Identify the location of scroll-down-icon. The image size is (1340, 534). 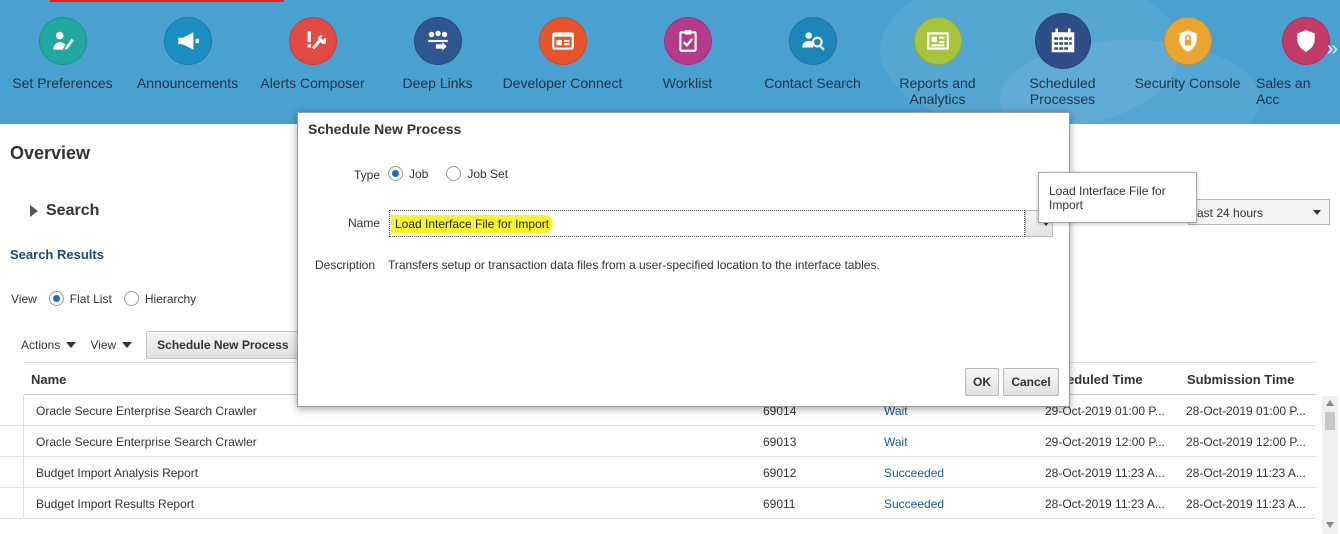
(1330, 525).